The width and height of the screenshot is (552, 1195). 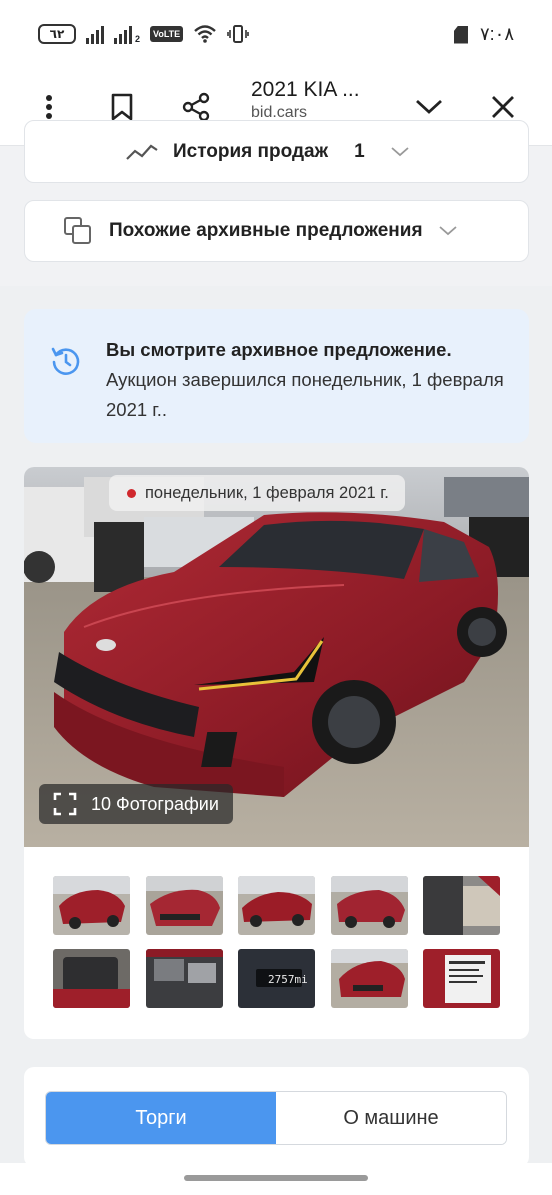 What do you see at coordinates (142, 152) in the screenshot?
I see `trend-chart-icon` at bounding box center [142, 152].